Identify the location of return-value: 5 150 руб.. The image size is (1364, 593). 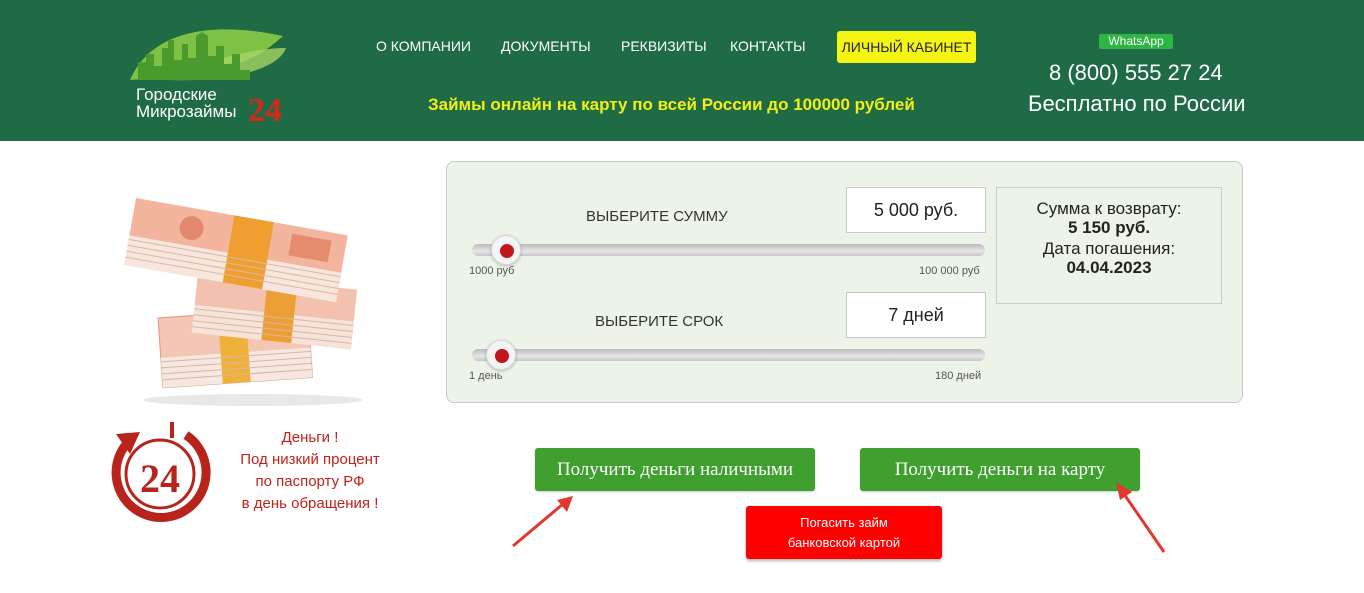
(1109, 227).